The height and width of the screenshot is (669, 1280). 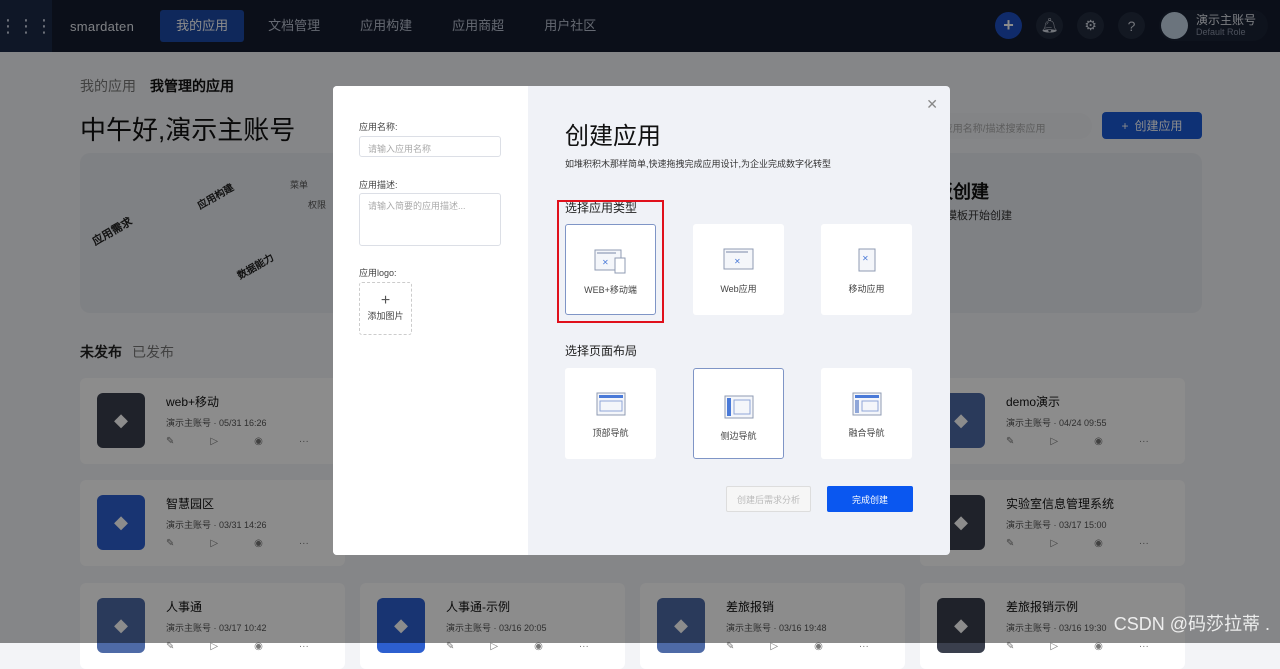 What do you see at coordinates (870, 499) in the screenshot?
I see `finish-create-button: 完成创建` at bounding box center [870, 499].